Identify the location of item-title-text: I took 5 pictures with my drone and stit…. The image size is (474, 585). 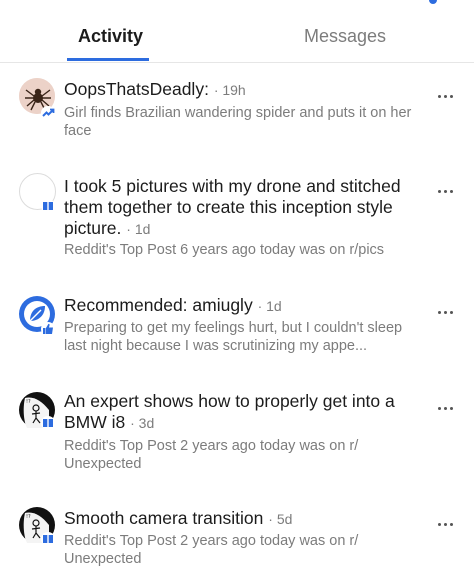
(232, 207).